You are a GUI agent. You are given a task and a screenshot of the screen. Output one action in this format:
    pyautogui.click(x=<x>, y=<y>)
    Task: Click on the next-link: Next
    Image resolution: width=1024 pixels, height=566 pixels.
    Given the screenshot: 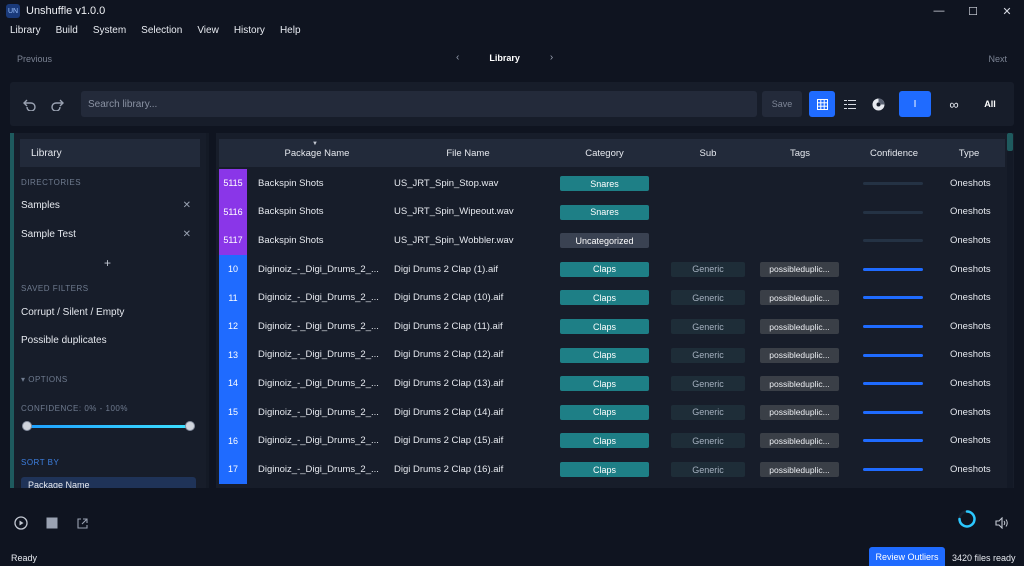 What is the action you would take?
    pyautogui.click(x=997, y=59)
    